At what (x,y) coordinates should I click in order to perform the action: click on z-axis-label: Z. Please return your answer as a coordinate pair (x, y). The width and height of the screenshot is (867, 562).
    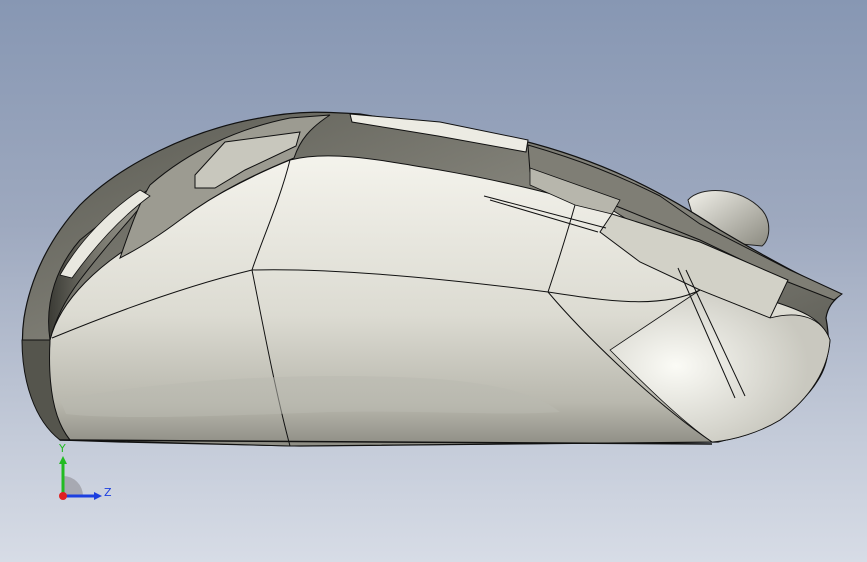
    Looking at the image, I should click on (108, 492).